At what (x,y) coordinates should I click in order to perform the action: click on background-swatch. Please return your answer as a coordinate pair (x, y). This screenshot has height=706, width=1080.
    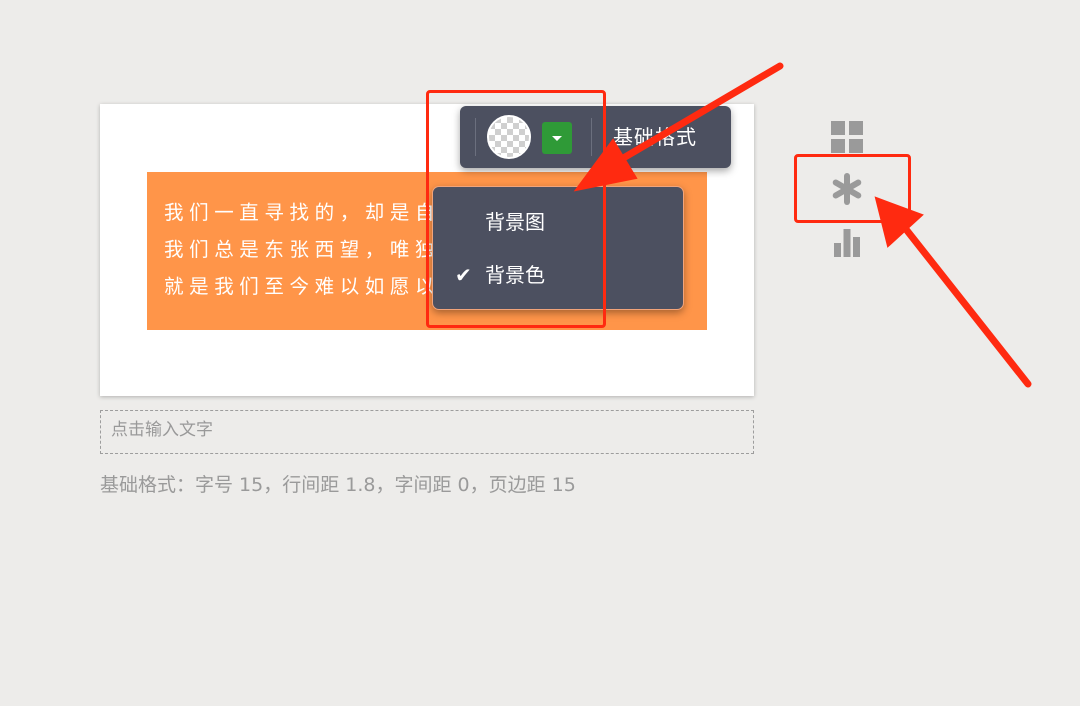
    Looking at the image, I should click on (509, 137).